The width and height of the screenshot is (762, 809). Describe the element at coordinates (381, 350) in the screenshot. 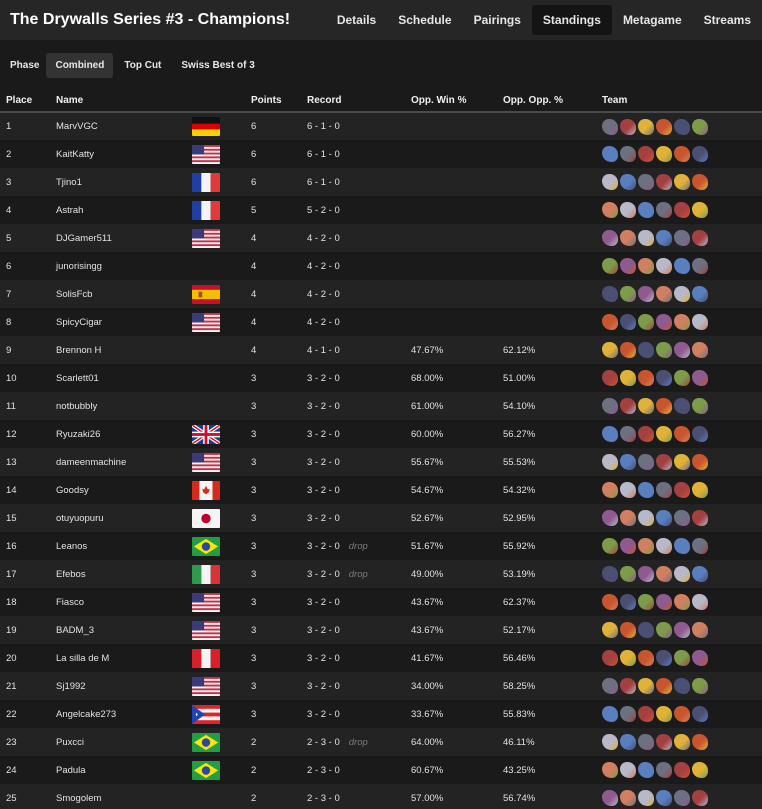

I see `table-row: 9 Brennon H 4 4 - 1 - 0 47.67% 62.12%` at that location.